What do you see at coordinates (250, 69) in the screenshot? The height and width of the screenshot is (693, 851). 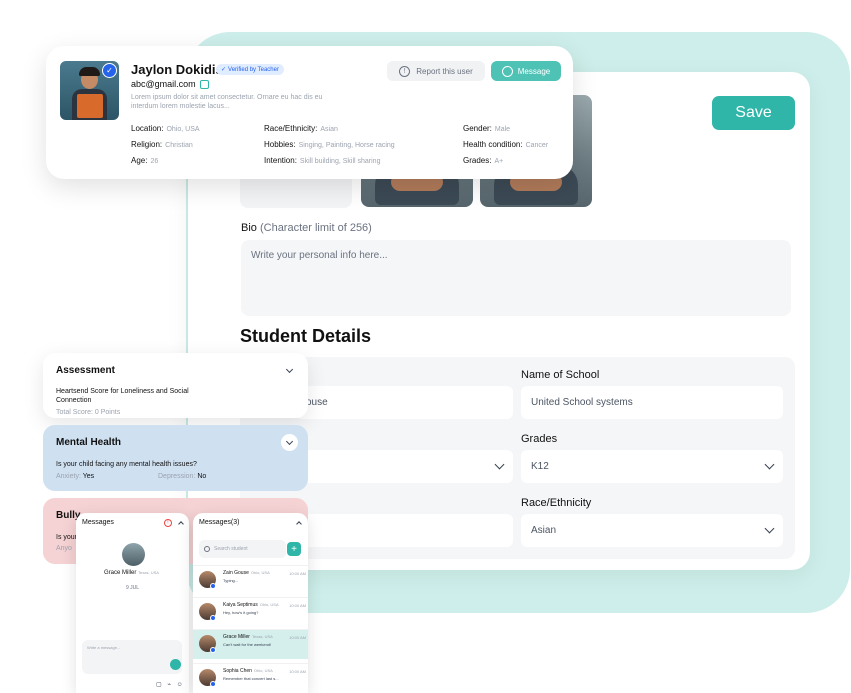 I see `verified-badge: ✓ Verified by Teacher` at bounding box center [250, 69].